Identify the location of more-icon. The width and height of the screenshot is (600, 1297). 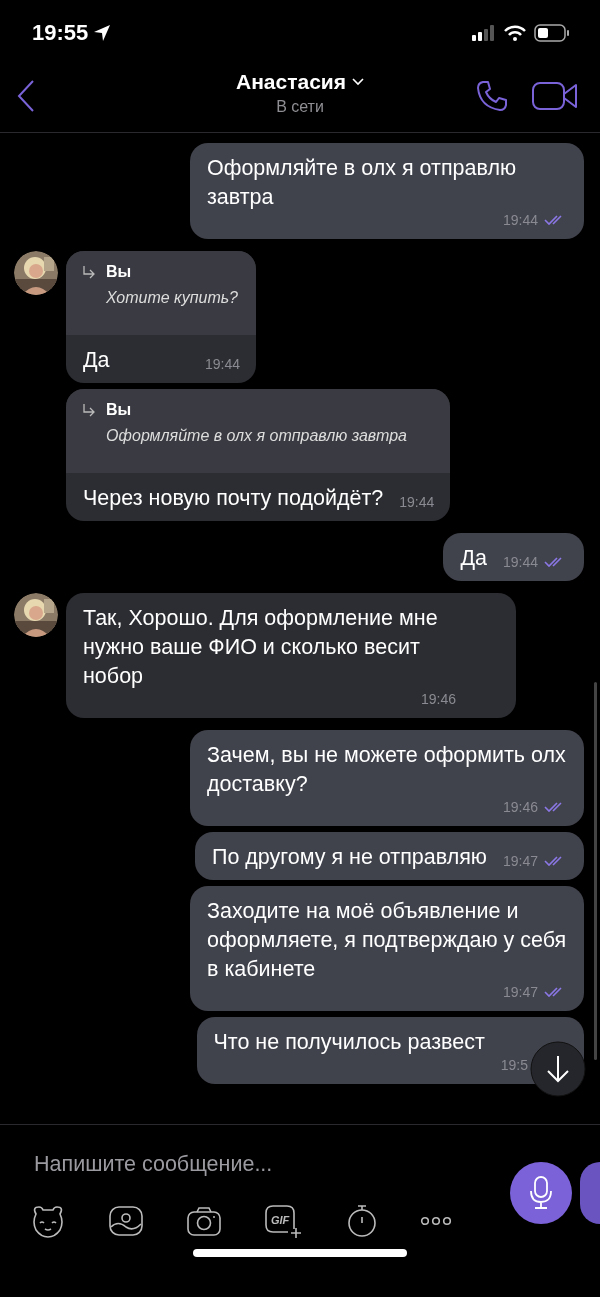
(436, 1221).